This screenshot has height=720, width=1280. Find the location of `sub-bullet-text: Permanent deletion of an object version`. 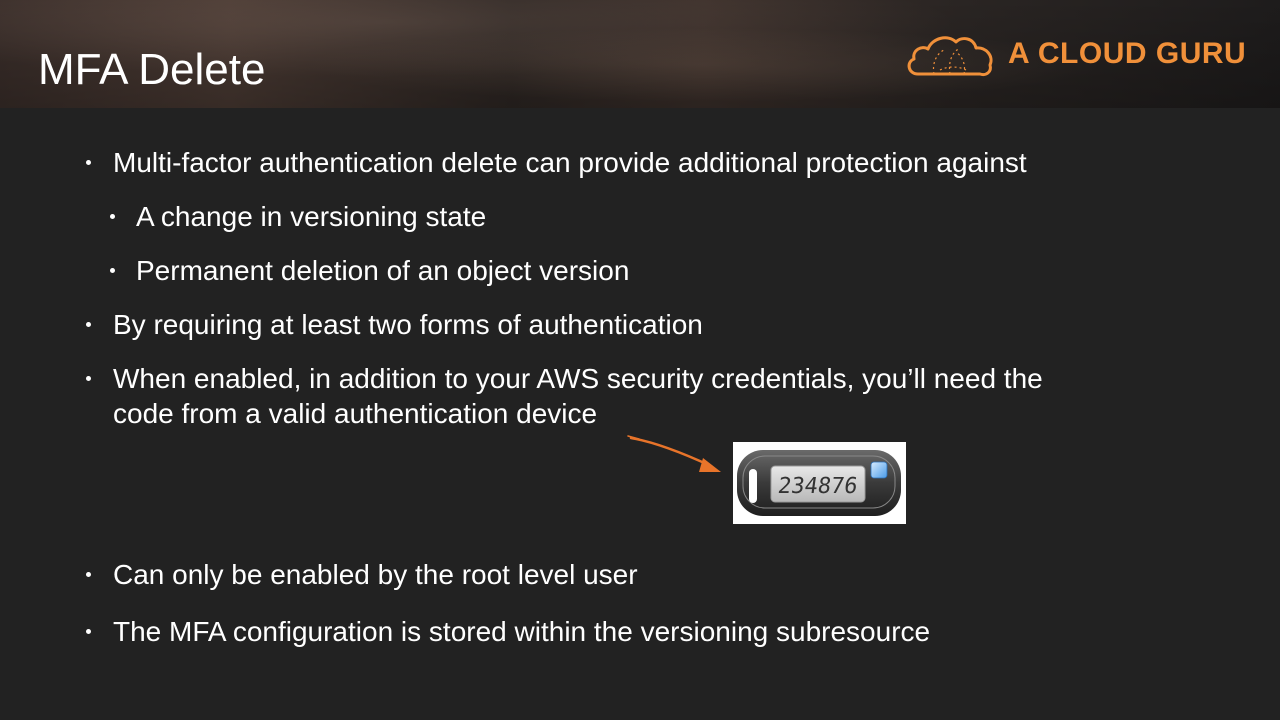

sub-bullet-text: Permanent deletion of an object version is located at coordinates (383, 270).